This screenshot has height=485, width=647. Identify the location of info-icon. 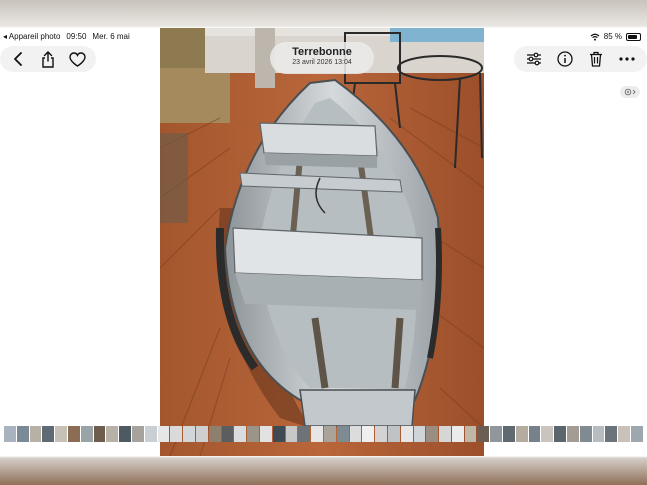
(565, 59).